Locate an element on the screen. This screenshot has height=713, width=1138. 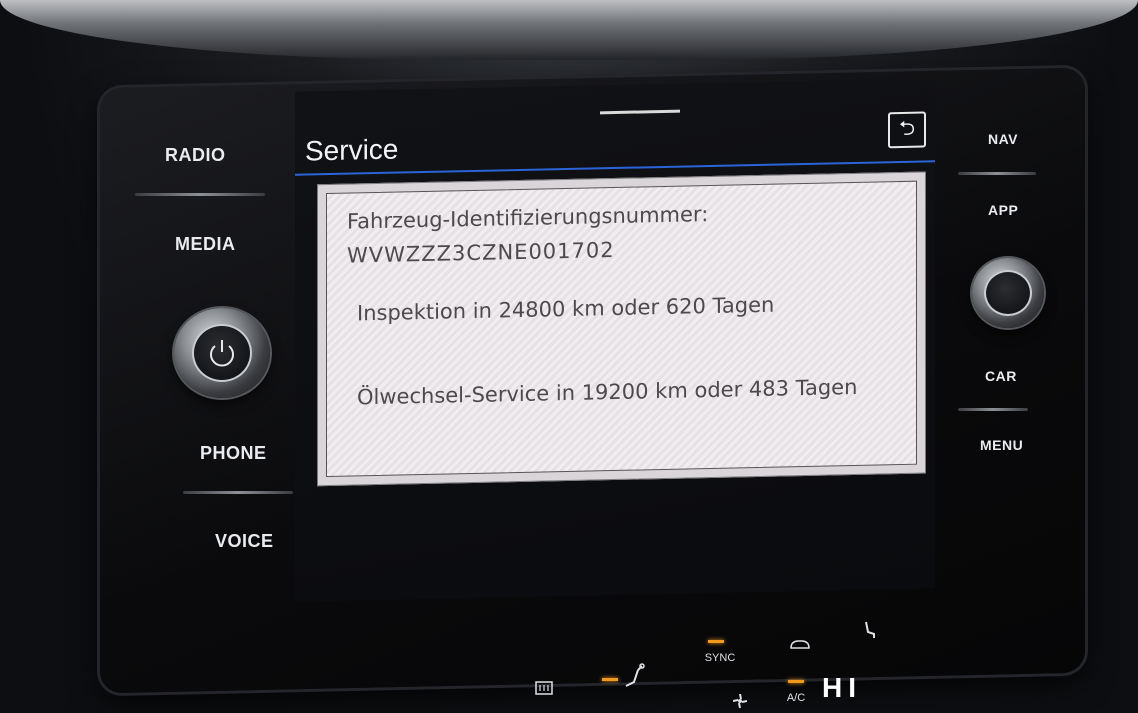
back-arrow-icon: ⮌ is located at coordinates (907, 129).